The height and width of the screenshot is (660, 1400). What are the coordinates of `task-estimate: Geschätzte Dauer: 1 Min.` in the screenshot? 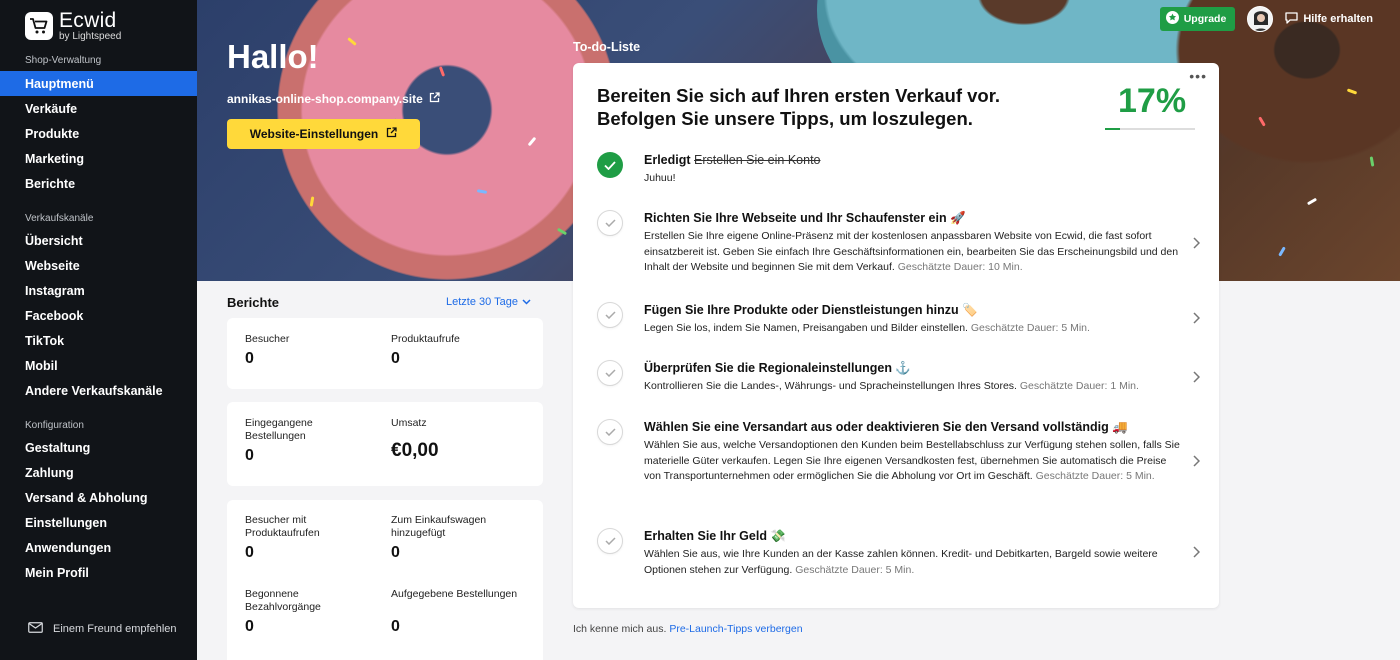 It's located at (1079, 386).